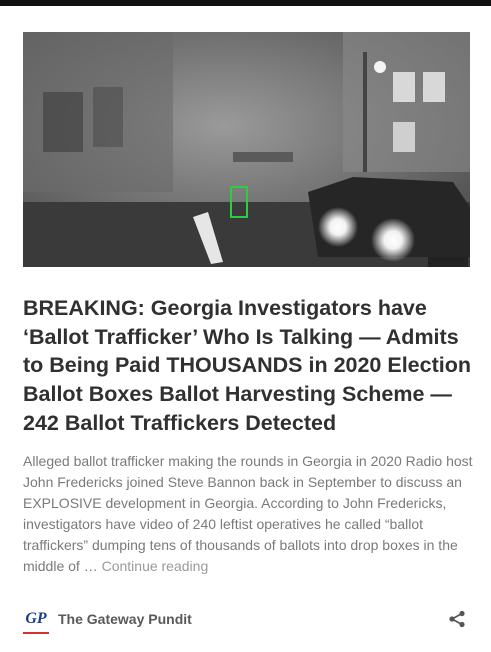  I want to click on share-icon, so click(457, 619).